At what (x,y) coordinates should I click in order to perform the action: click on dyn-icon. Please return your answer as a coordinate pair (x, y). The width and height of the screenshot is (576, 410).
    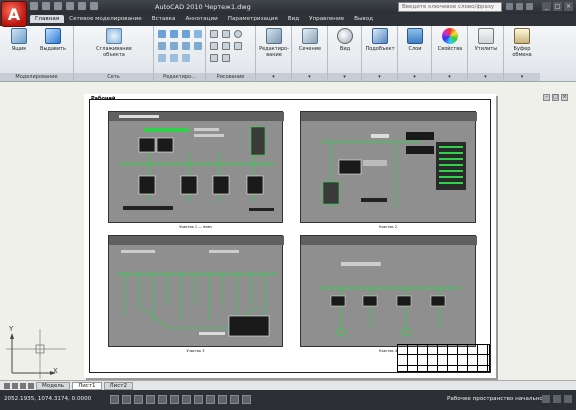
    Looking at the image, I should click on (222, 399).